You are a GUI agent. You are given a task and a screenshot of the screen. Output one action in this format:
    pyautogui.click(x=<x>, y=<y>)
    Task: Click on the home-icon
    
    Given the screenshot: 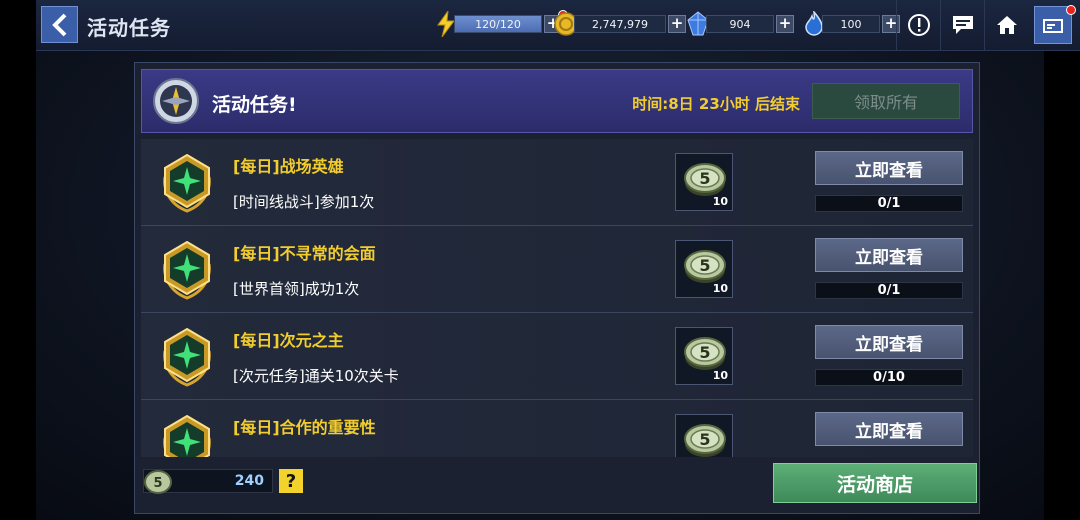 What is the action you would take?
    pyautogui.click(x=1007, y=25)
    